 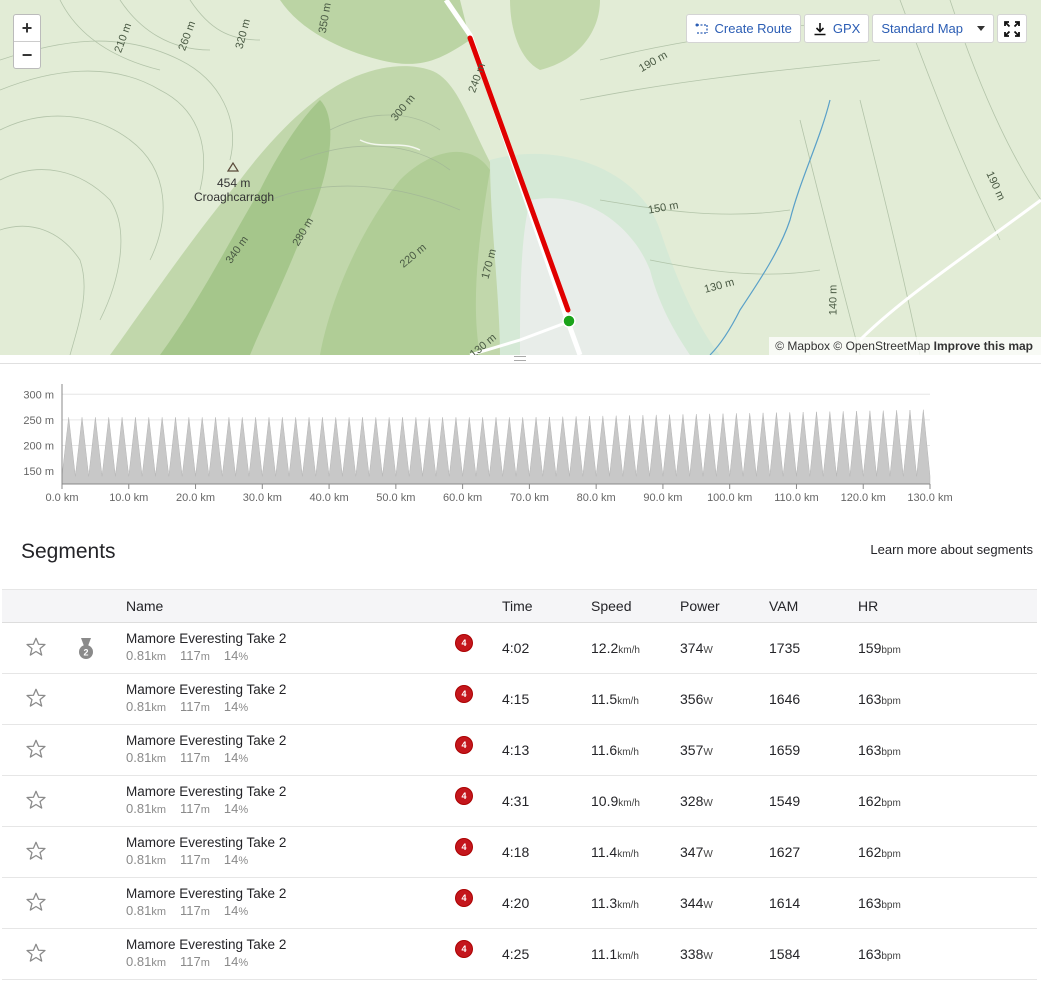 What do you see at coordinates (291, 606) in the screenshot?
I see `col-name: Name` at bounding box center [291, 606].